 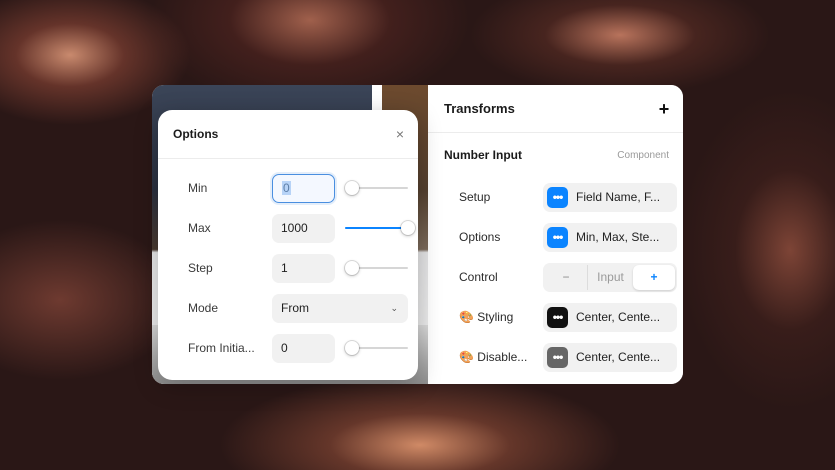 I want to click on close-icon: ×, so click(x=400, y=134).